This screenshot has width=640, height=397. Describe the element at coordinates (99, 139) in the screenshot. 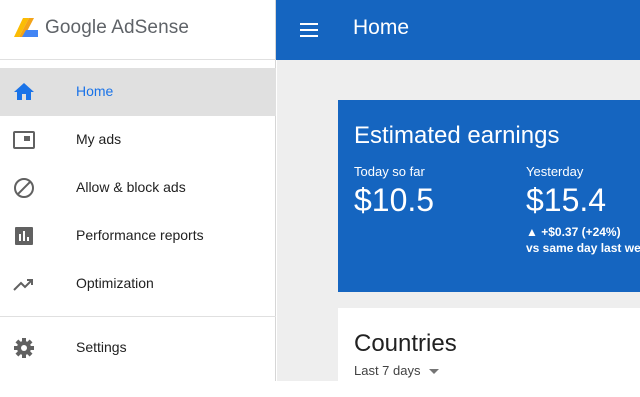

I see `sidebar-item-label: My ads` at that location.